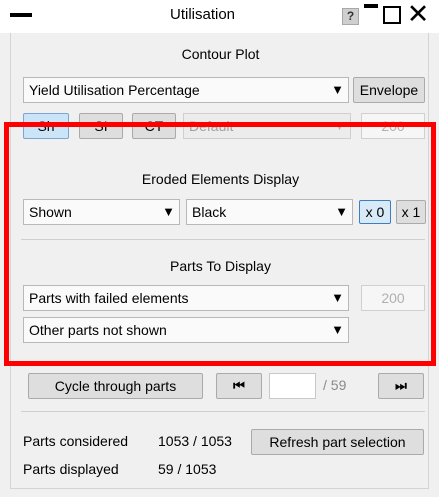 This screenshot has width=439, height=497. I want to click on skip-back-icon: ⏮, so click(239, 385).